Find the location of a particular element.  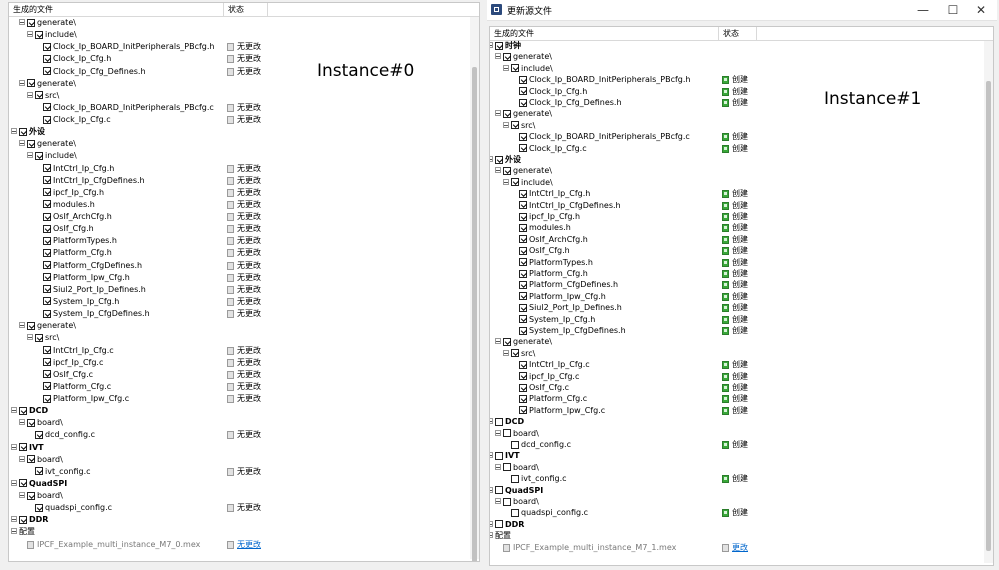

tree-row: Platform_Ipw_Cfg.c 创建 is located at coordinates (736, 411).